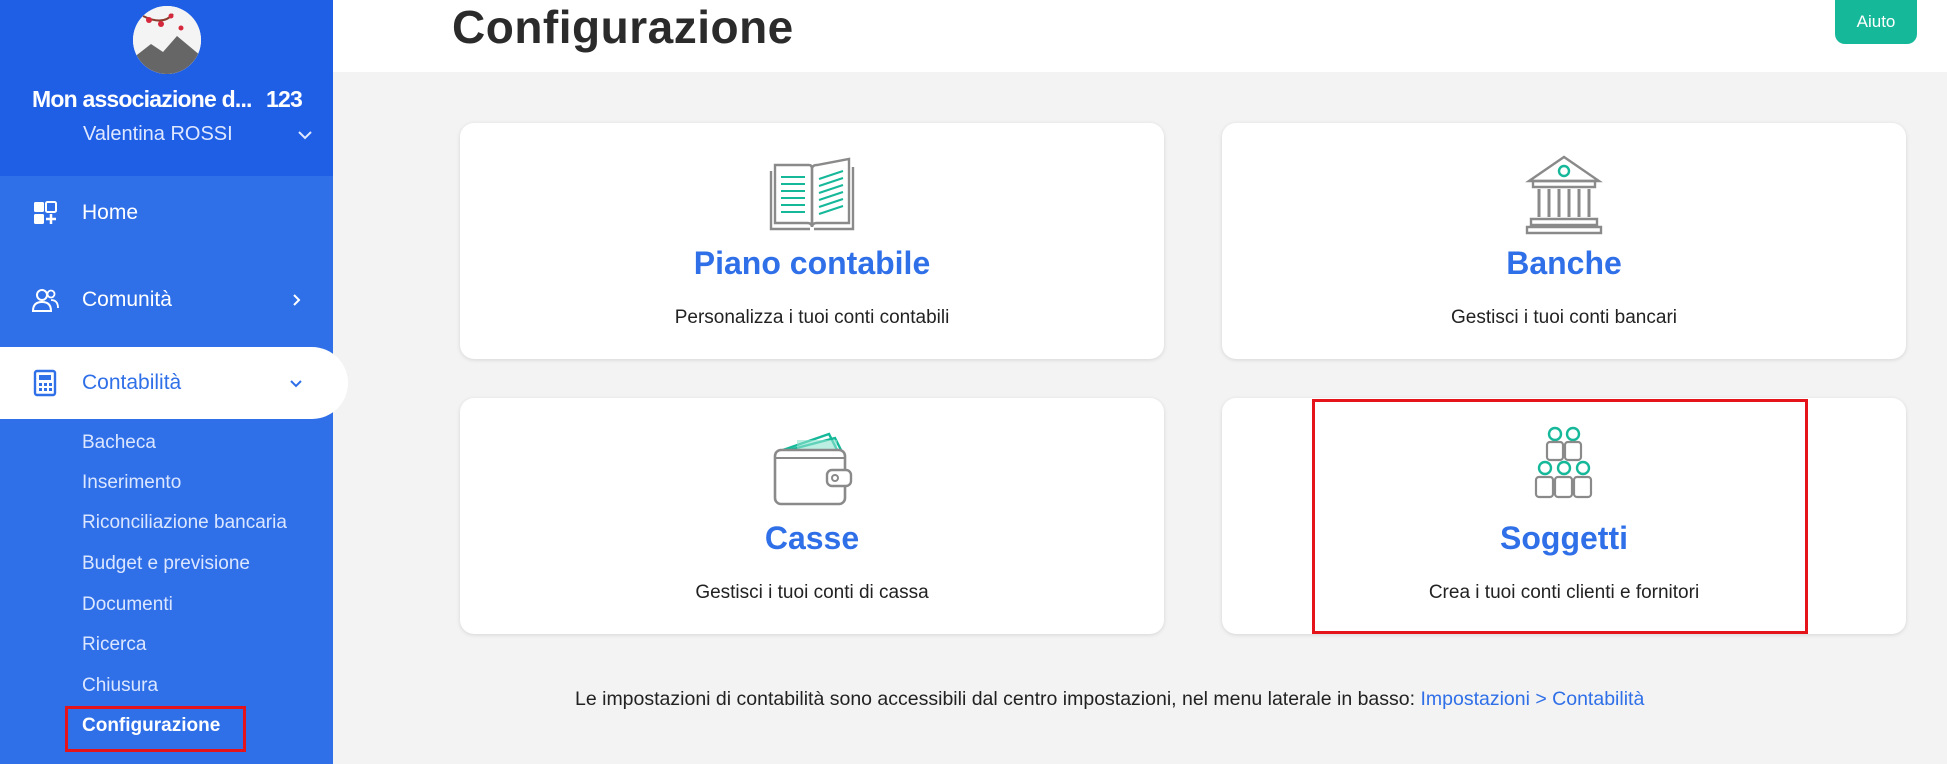 The width and height of the screenshot is (1947, 764). I want to click on wallet-icon, so click(813, 469).